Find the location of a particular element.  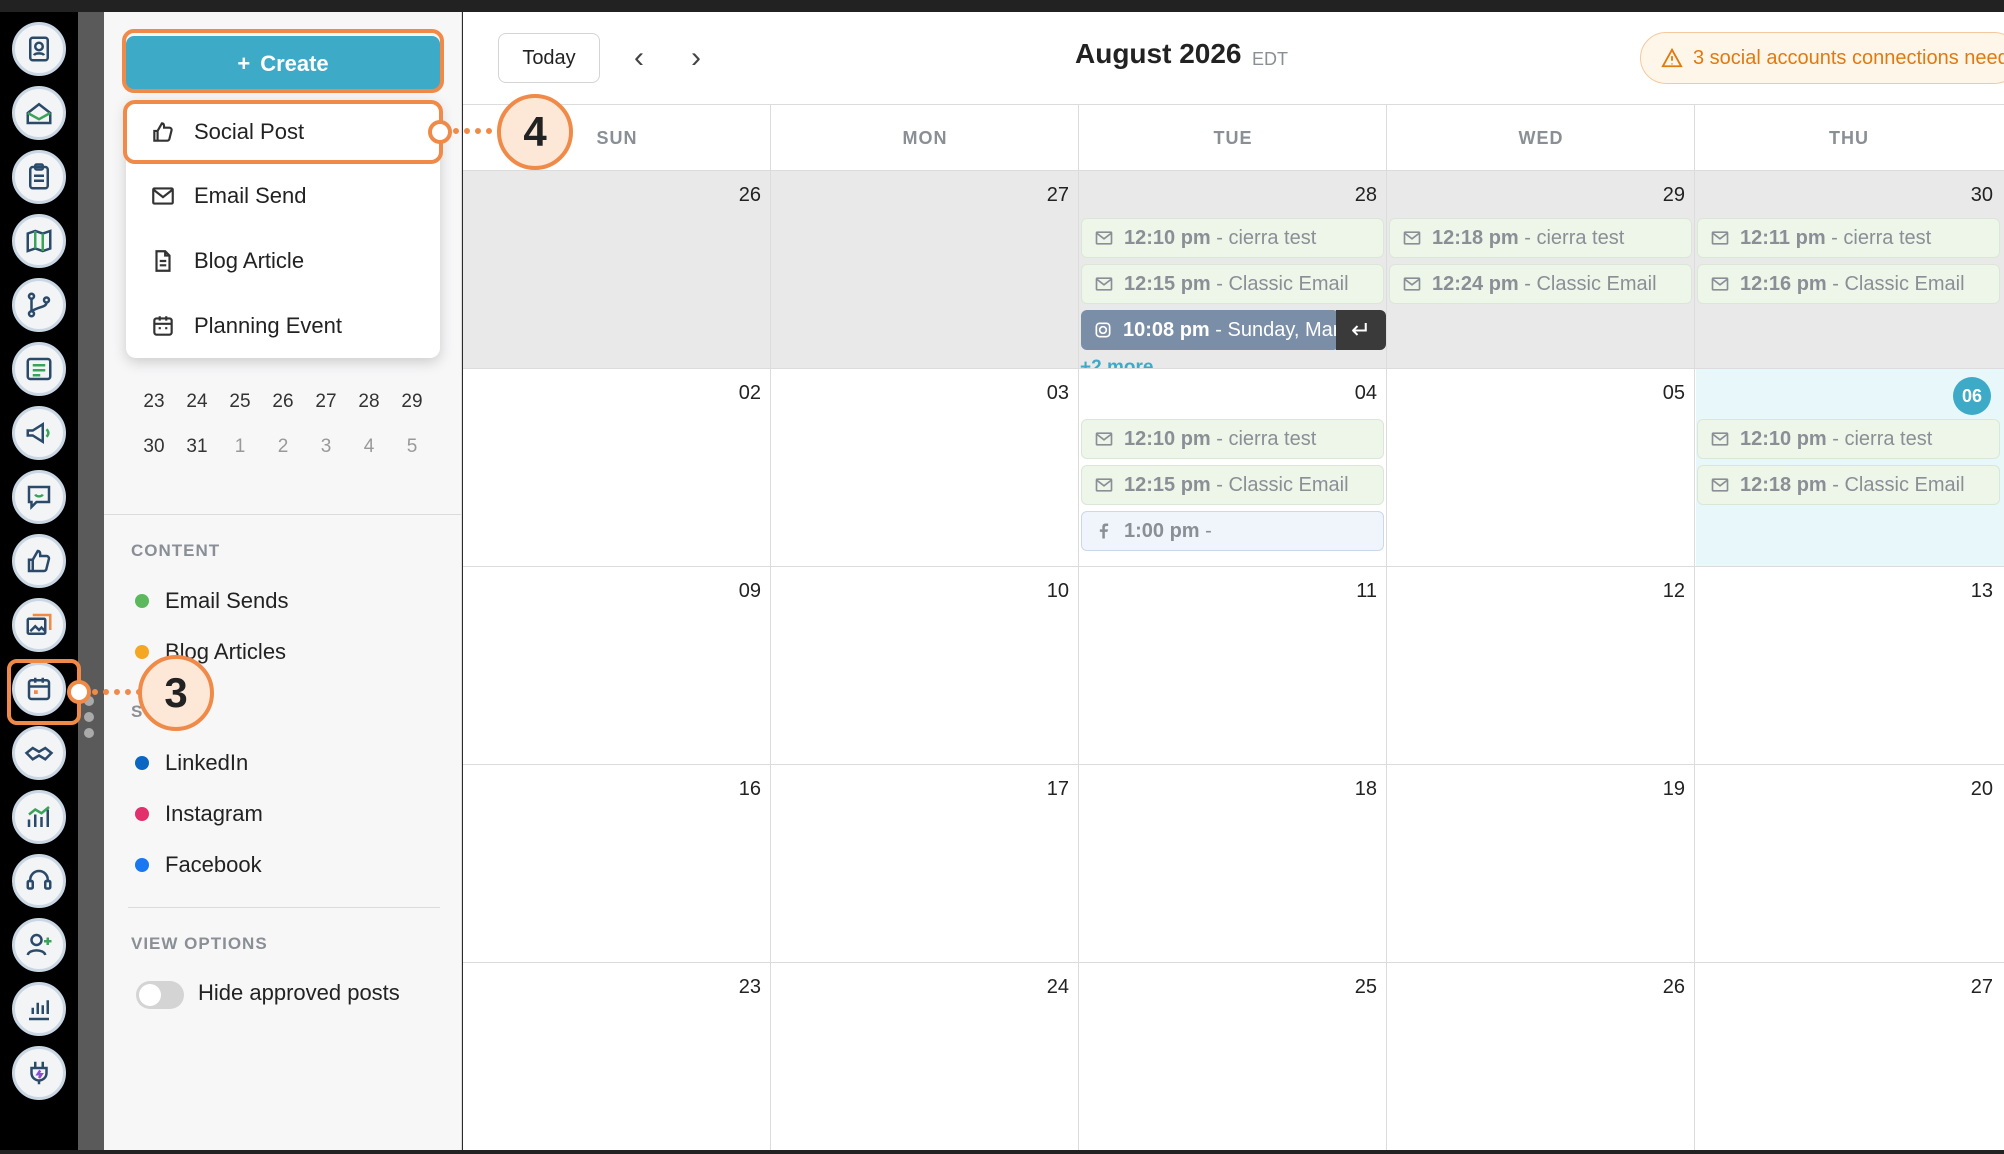

megaphone-icon is located at coordinates (39, 433).